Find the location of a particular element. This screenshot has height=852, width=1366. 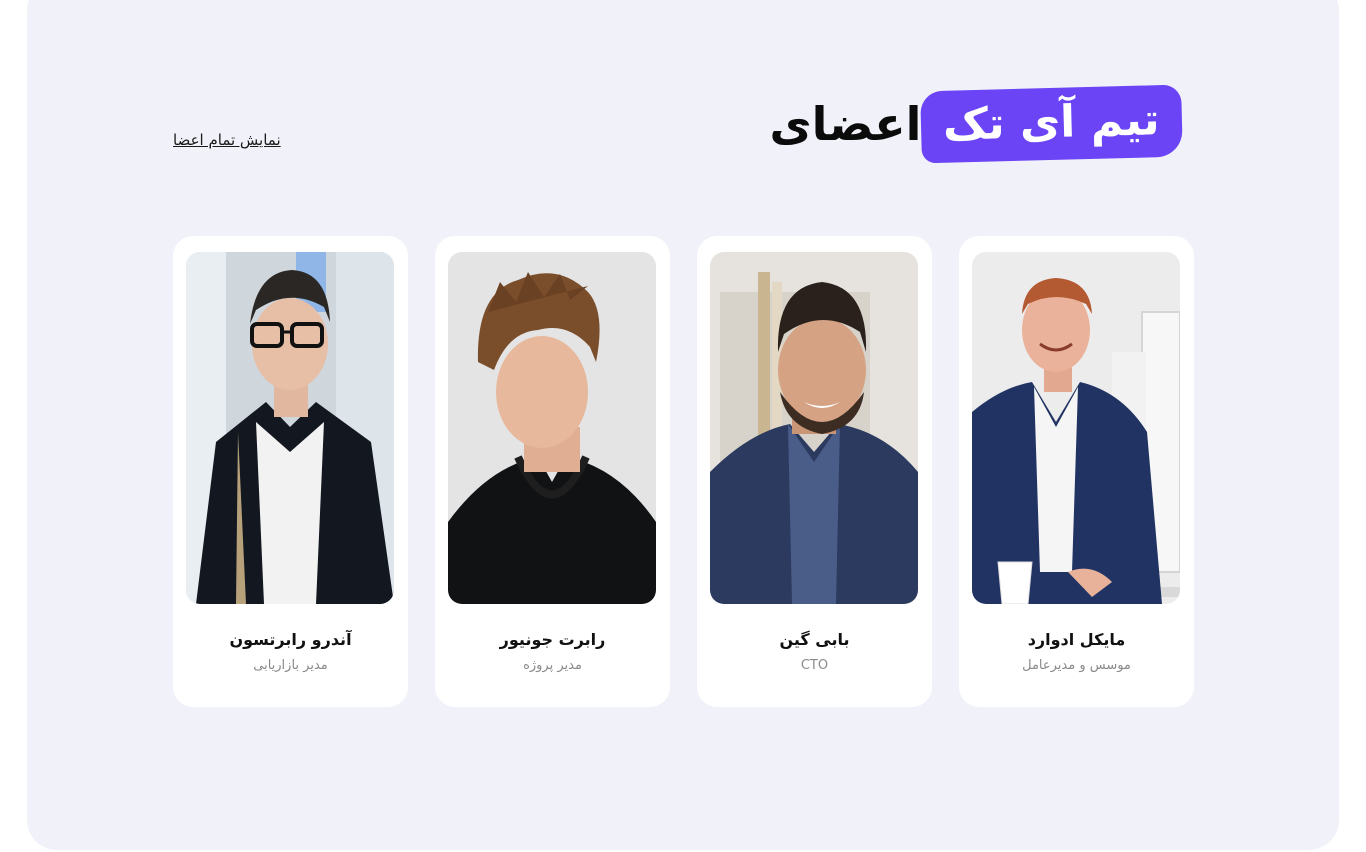

member-role: CTO is located at coordinates (814, 665).